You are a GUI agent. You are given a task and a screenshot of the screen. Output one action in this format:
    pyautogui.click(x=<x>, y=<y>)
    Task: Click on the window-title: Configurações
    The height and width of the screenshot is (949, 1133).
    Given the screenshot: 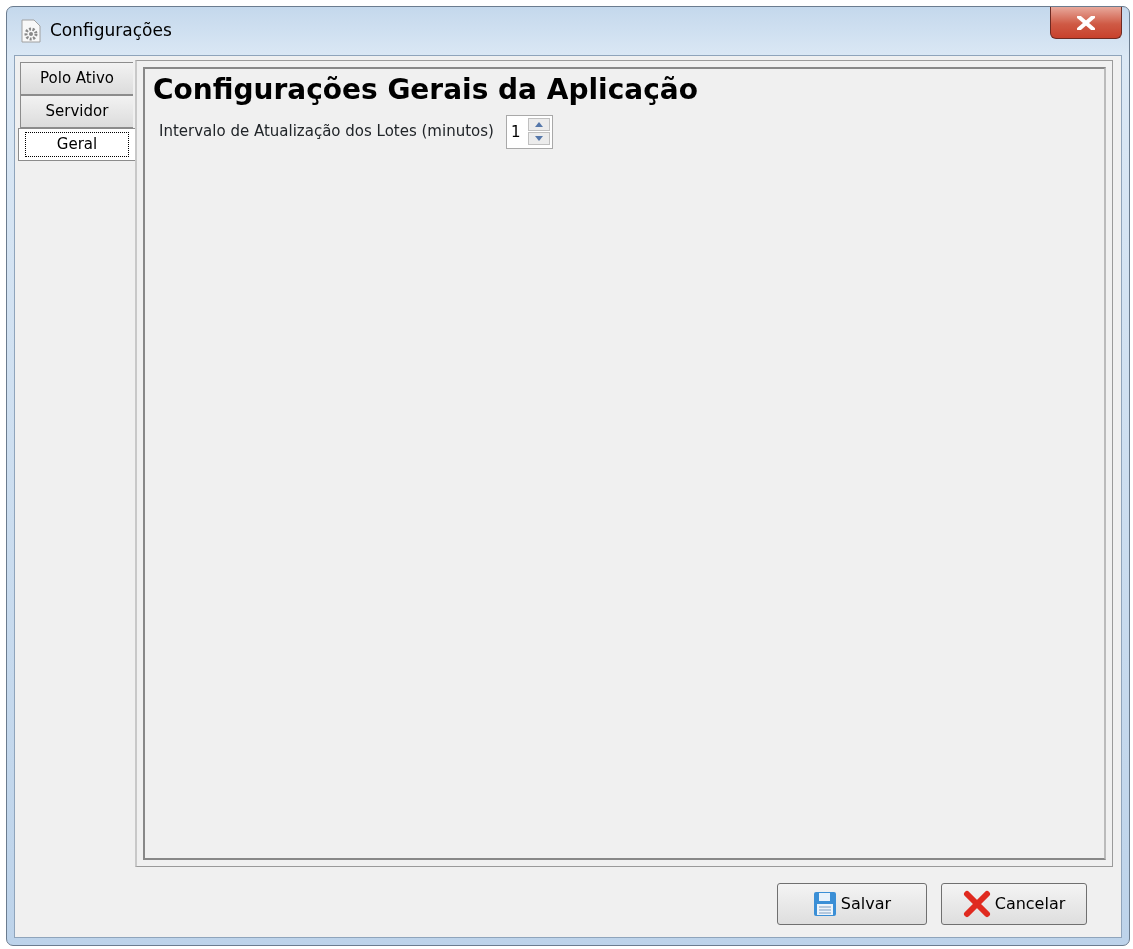 What is the action you would take?
    pyautogui.click(x=111, y=31)
    